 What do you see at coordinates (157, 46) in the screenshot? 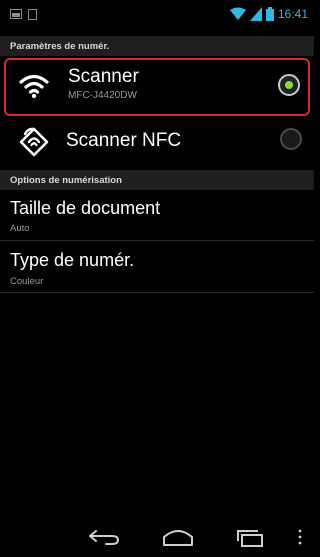
I see `section-header-scan-settings: Paramètres de numér.` at bounding box center [157, 46].